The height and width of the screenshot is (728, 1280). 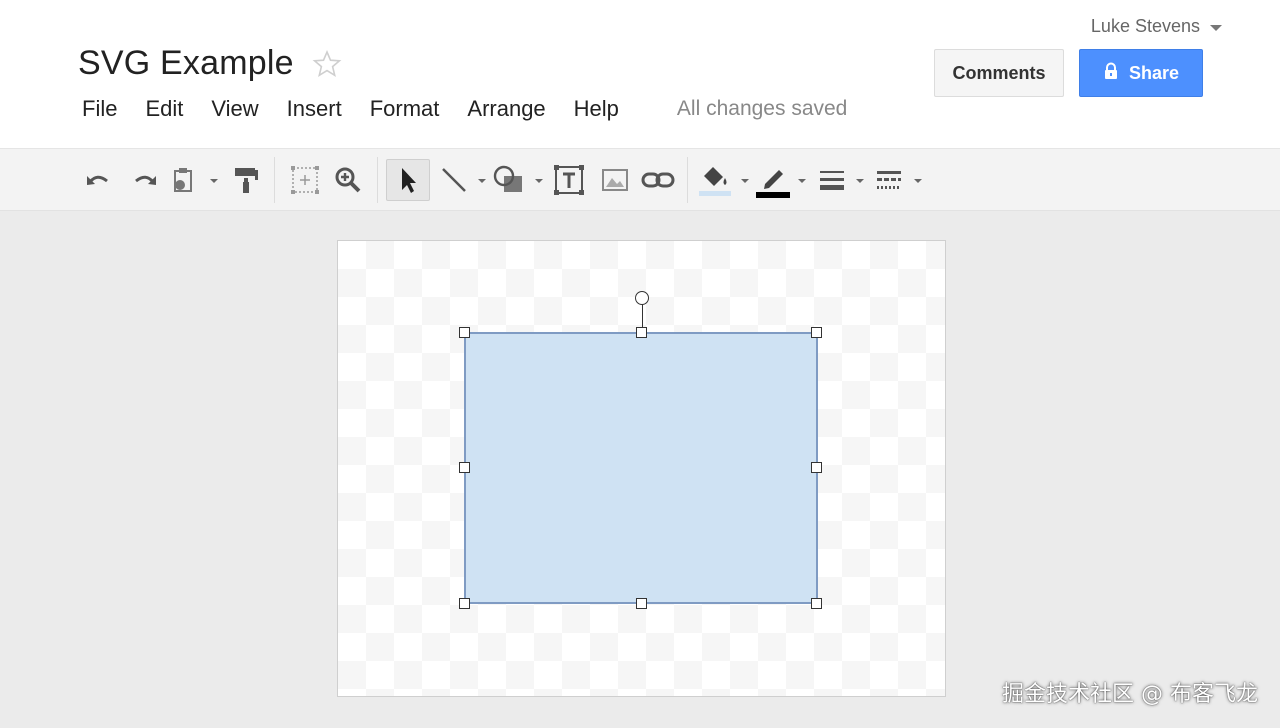 I want to click on selected-rectangle-shape, so click(x=641, y=468).